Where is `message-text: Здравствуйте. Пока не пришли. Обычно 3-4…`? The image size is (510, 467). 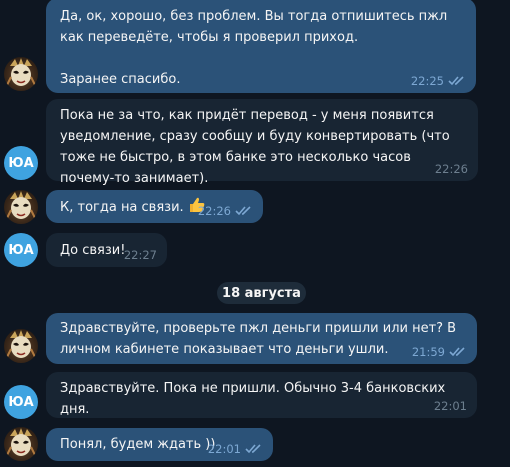 message-text: Здравствуйте. Пока не пришли. Обычно 3-4… is located at coordinates (255, 399).